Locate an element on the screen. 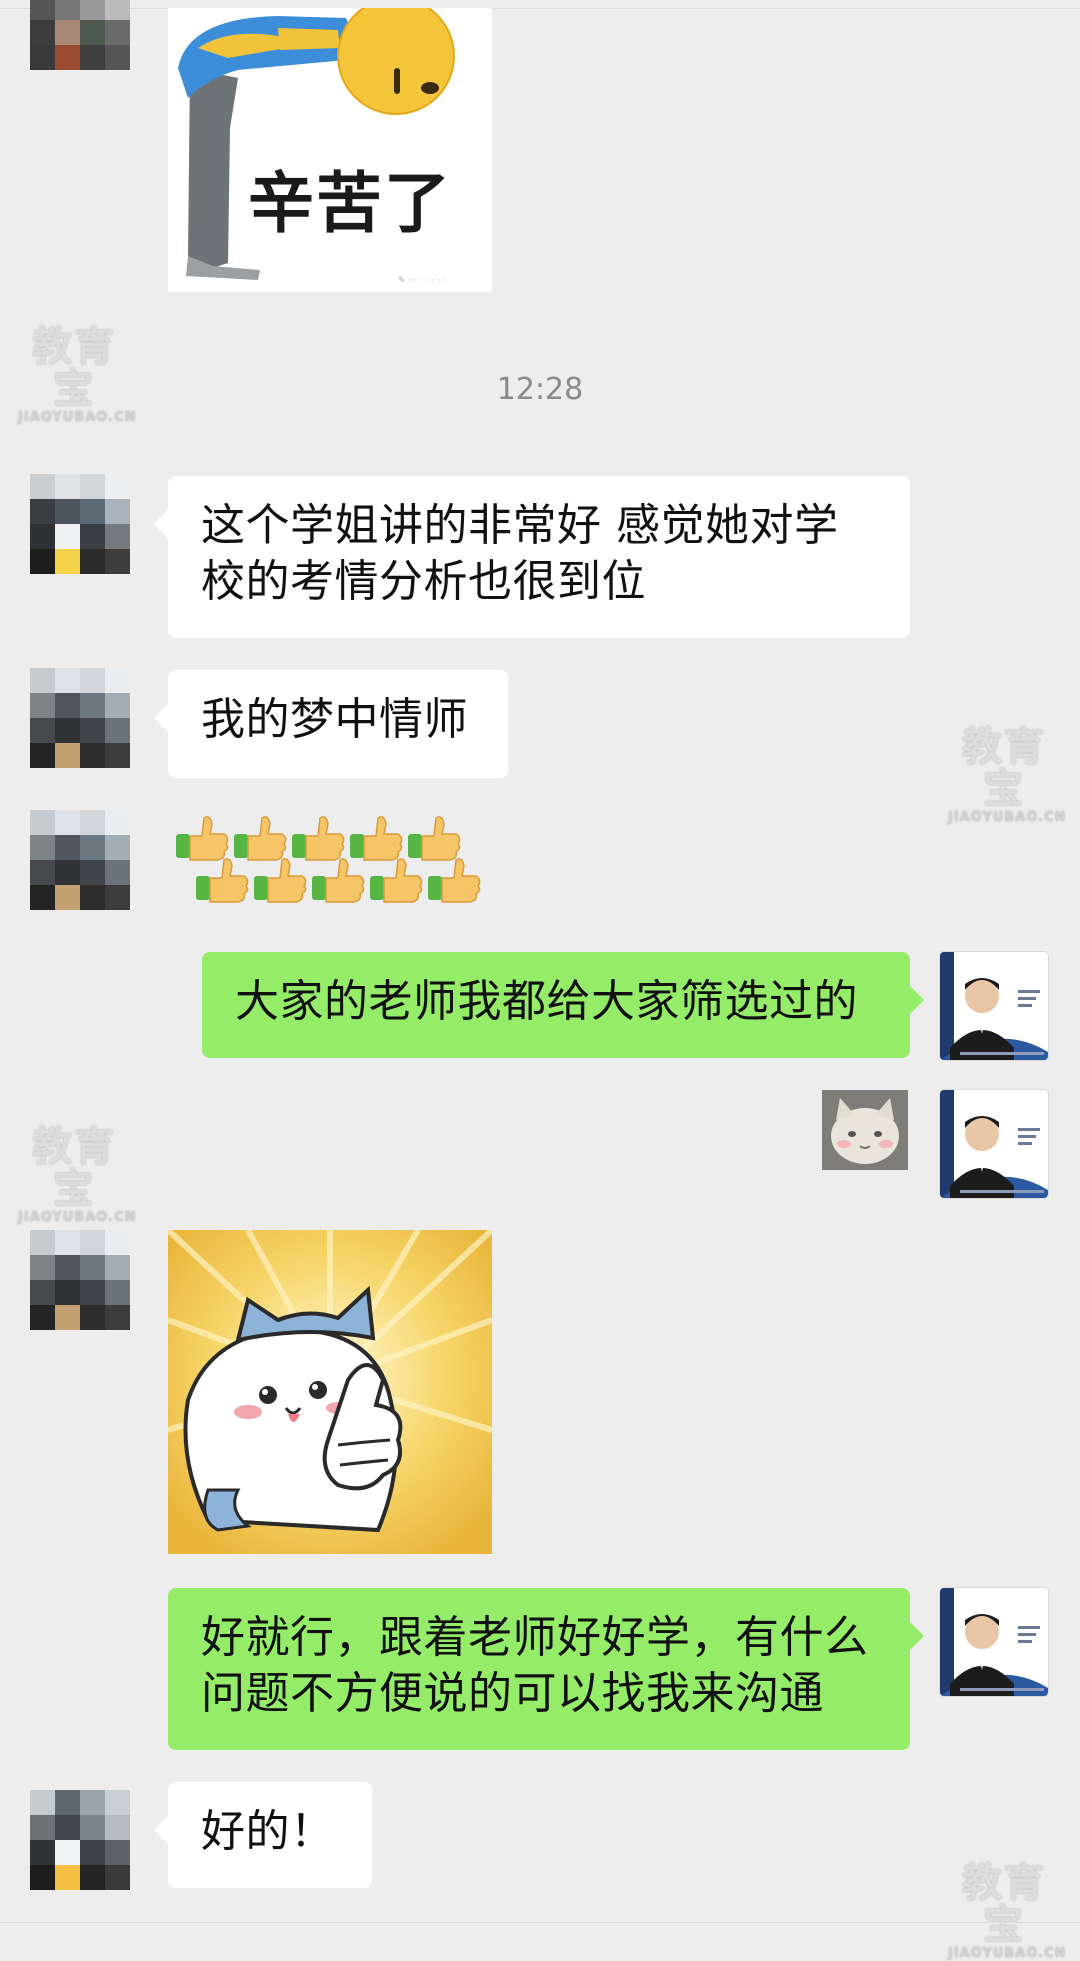 The image size is (1080, 1961). message-bubble-outgoing: 大家的老师我都给大家筛选过的 is located at coordinates (563, 1005).